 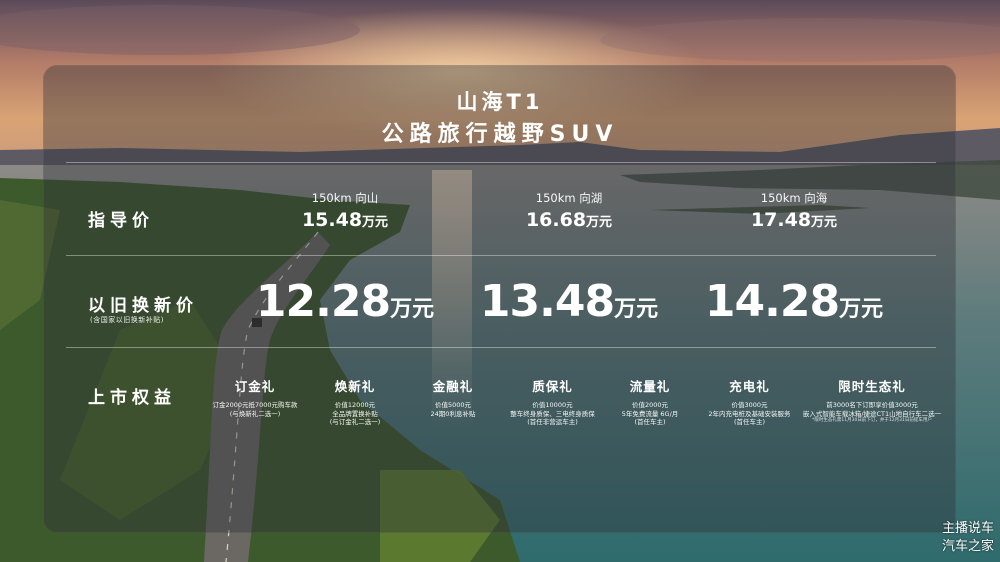 What do you see at coordinates (345, 198) in the screenshot?
I see `trim-name: 150km 向山` at bounding box center [345, 198].